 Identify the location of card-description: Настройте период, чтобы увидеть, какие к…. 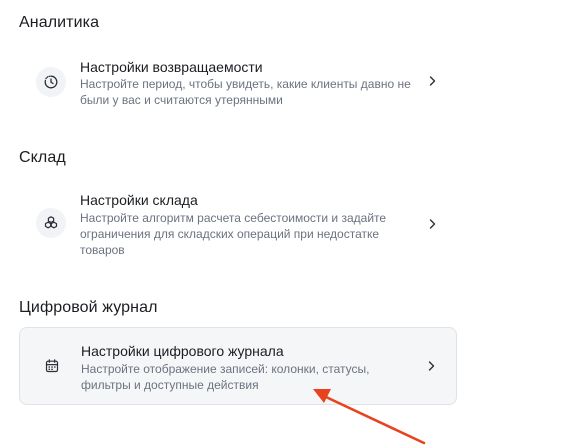
(245, 92).